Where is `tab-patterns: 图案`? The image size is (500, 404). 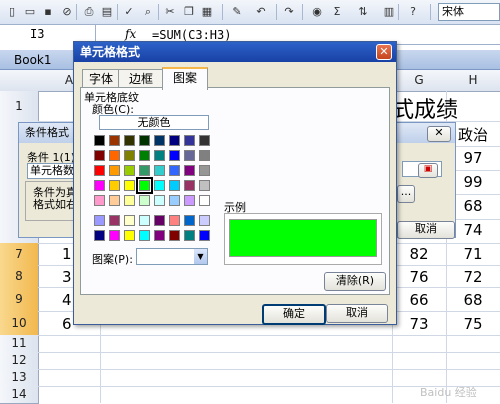
tab-patterns: 图案 is located at coordinates (185, 78).